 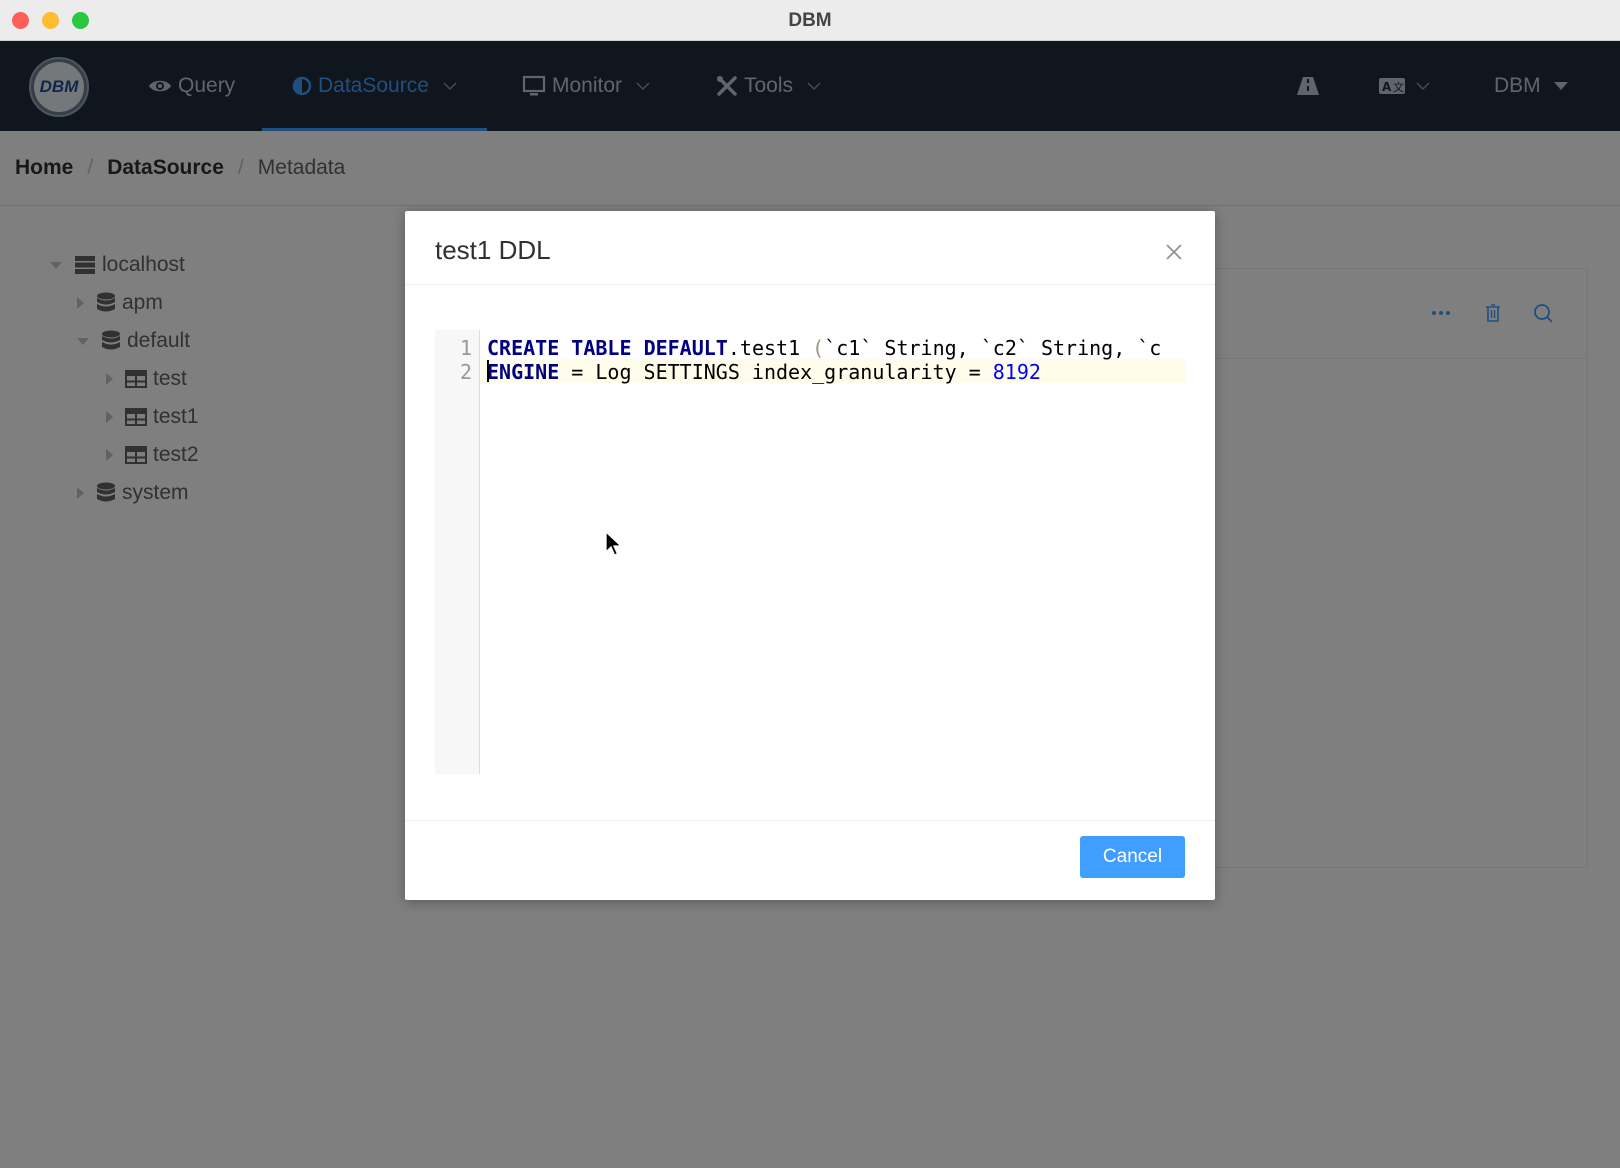 What do you see at coordinates (993, 348) in the screenshot?
I see `code-text: `c1` String, `c2` String, `c` at bounding box center [993, 348].